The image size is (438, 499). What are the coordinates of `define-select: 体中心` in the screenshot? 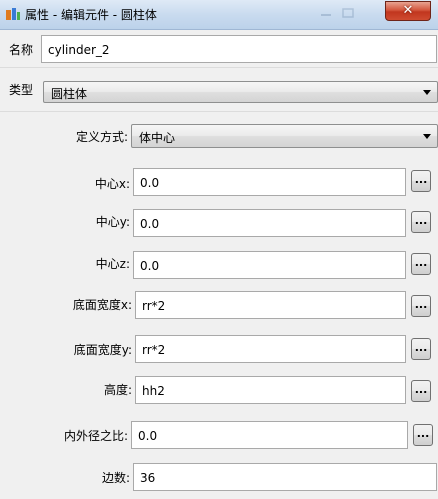 It's located at (284, 136).